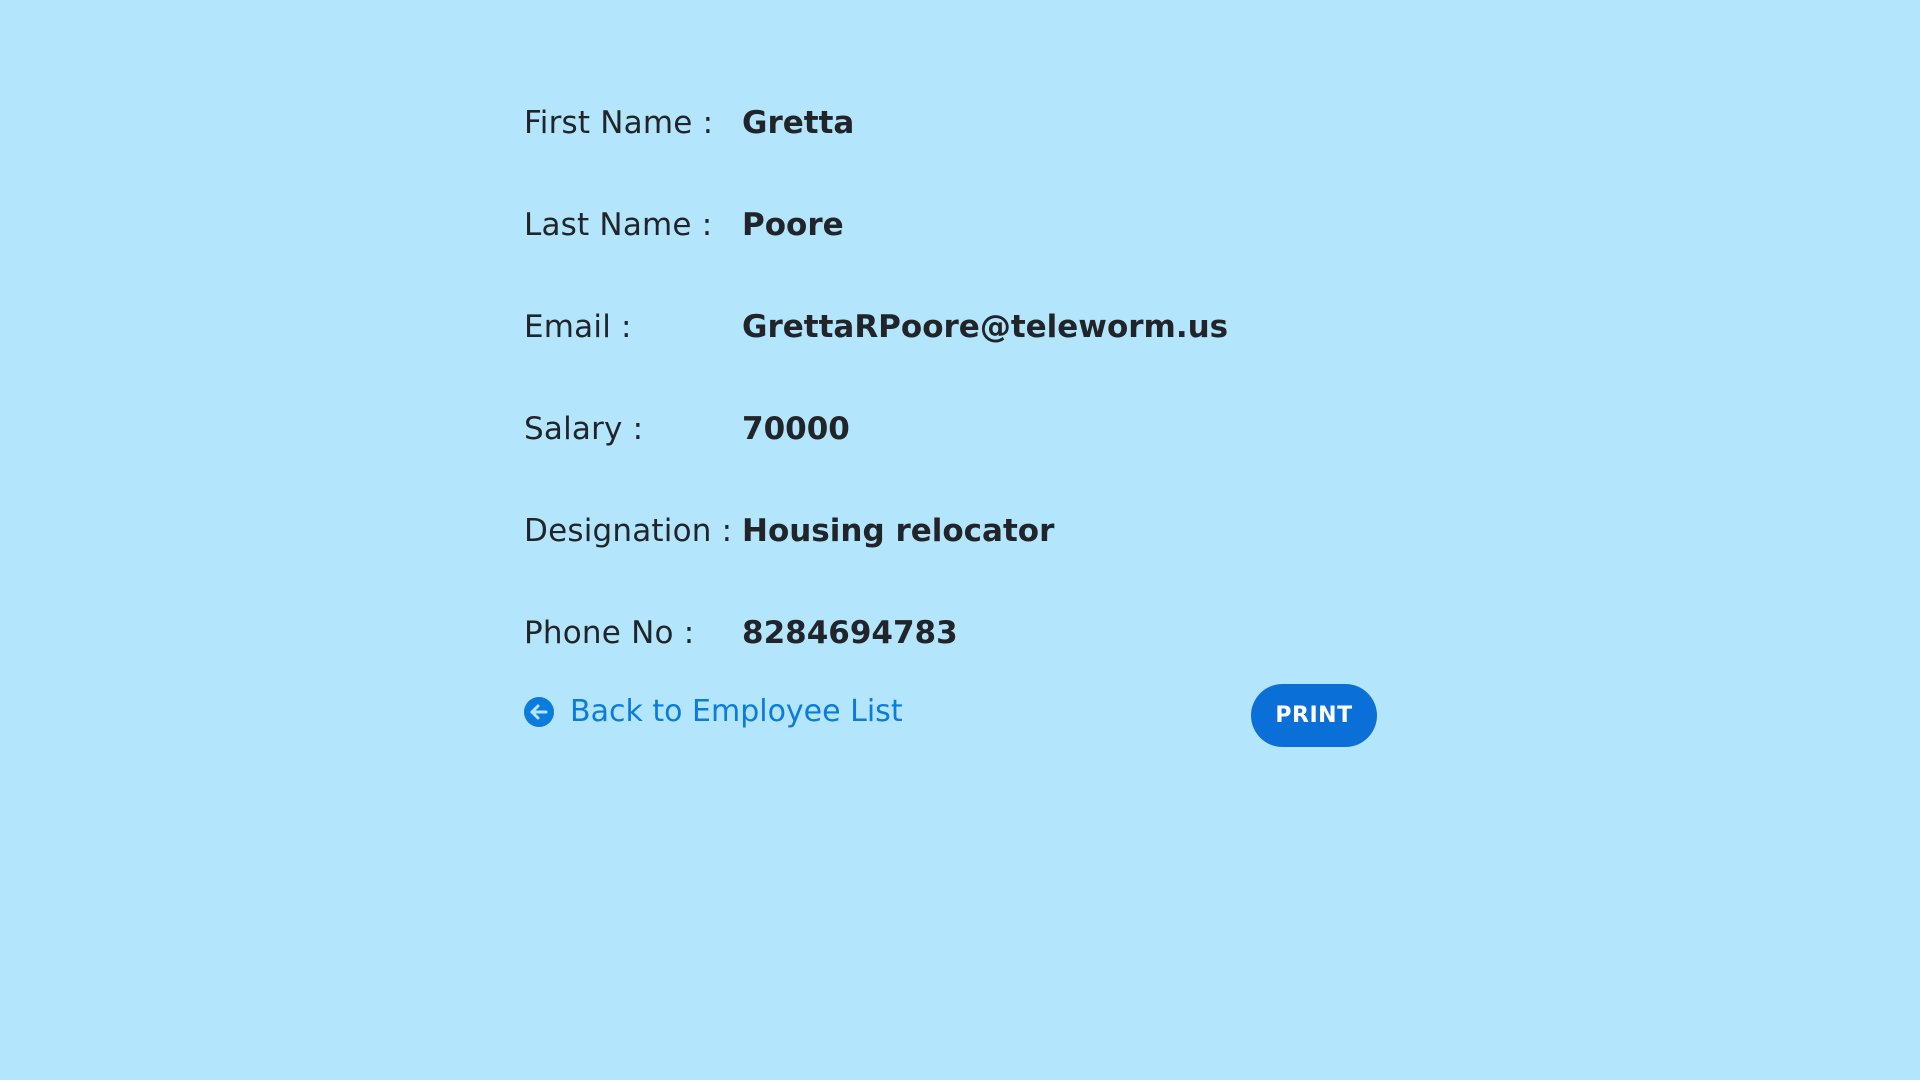 This screenshot has height=1080, width=1920. Describe the element at coordinates (1314, 715) in the screenshot. I see `print-button: PRINT` at that location.